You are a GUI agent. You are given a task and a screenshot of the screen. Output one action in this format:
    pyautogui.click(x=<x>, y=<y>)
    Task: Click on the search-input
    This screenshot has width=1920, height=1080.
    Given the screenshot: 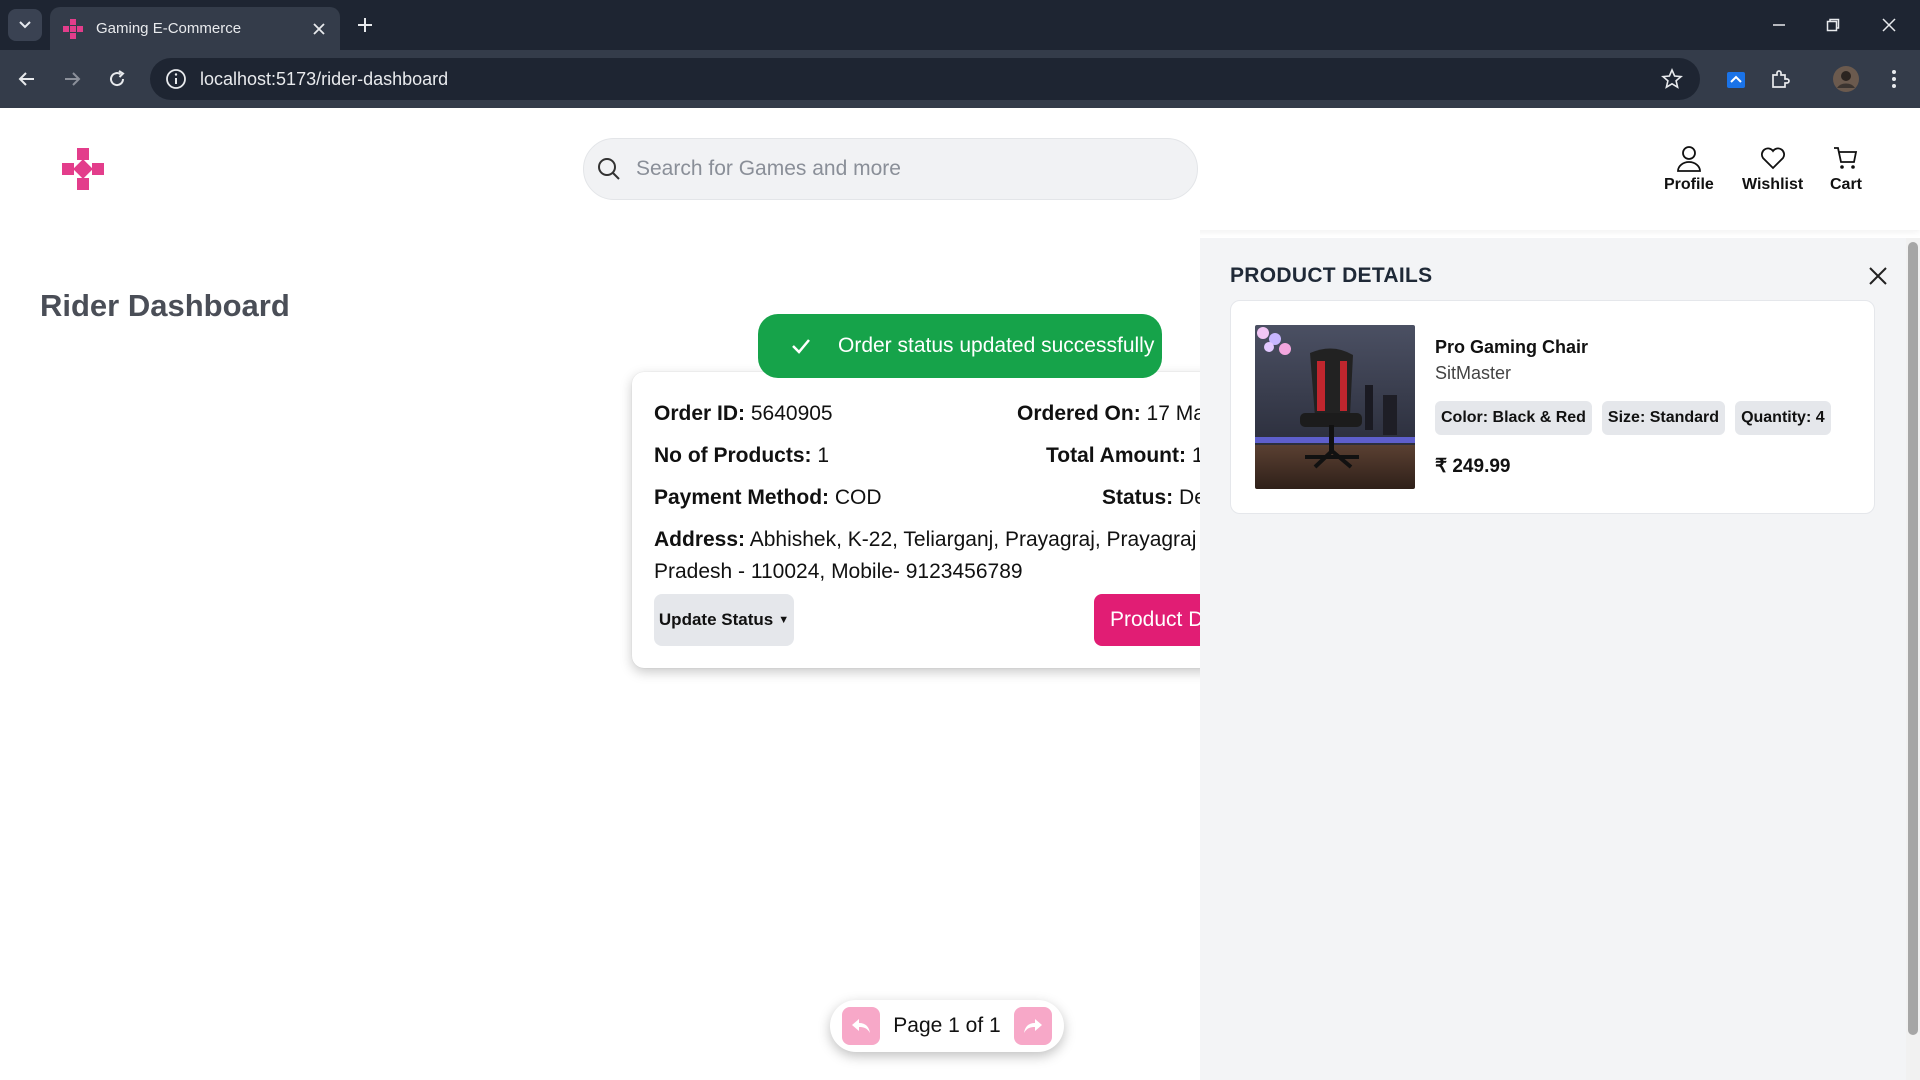 What is the action you would take?
    pyautogui.click(x=896, y=169)
    